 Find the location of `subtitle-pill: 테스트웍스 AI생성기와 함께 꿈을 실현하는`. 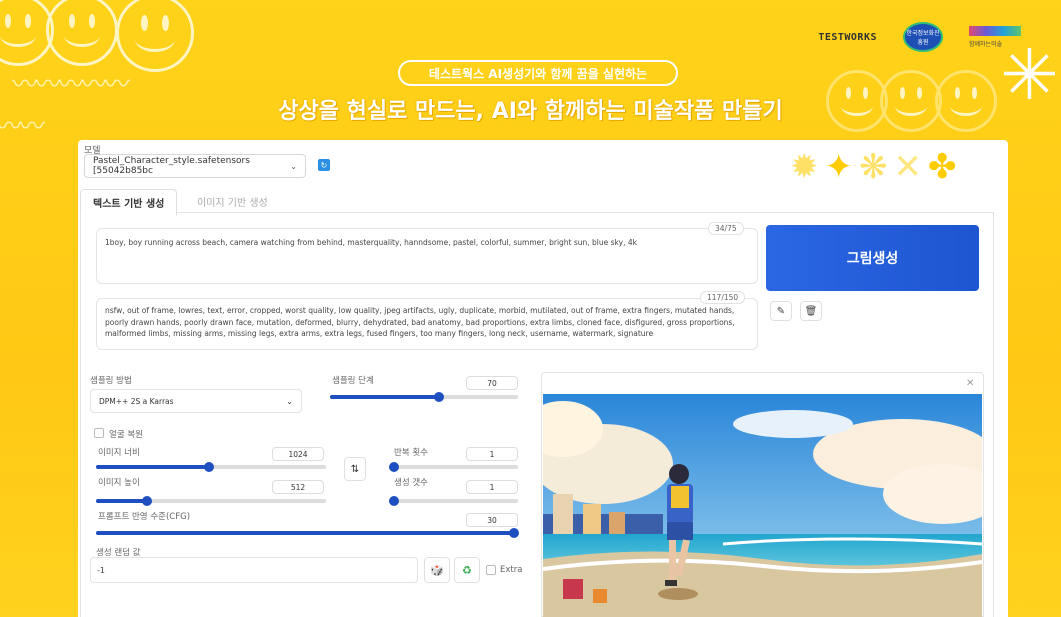

subtitle-pill: 테스트웍스 AI생성기와 함께 꿈을 실현하는 is located at coordinates (538, 73).